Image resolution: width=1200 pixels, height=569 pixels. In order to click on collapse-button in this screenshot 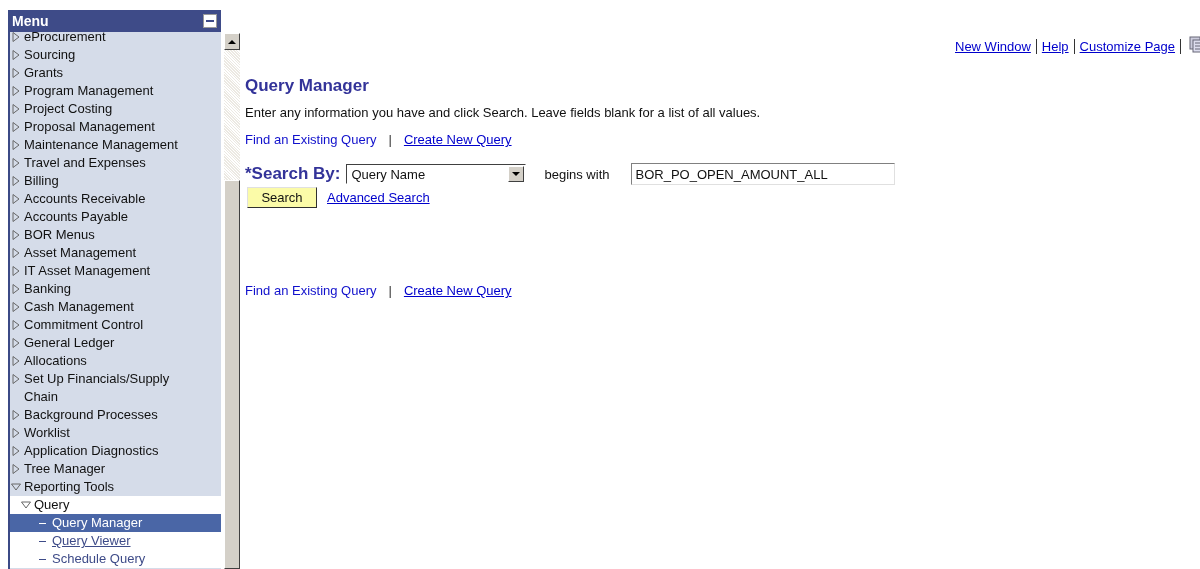, I will do `click(210, 21)`.